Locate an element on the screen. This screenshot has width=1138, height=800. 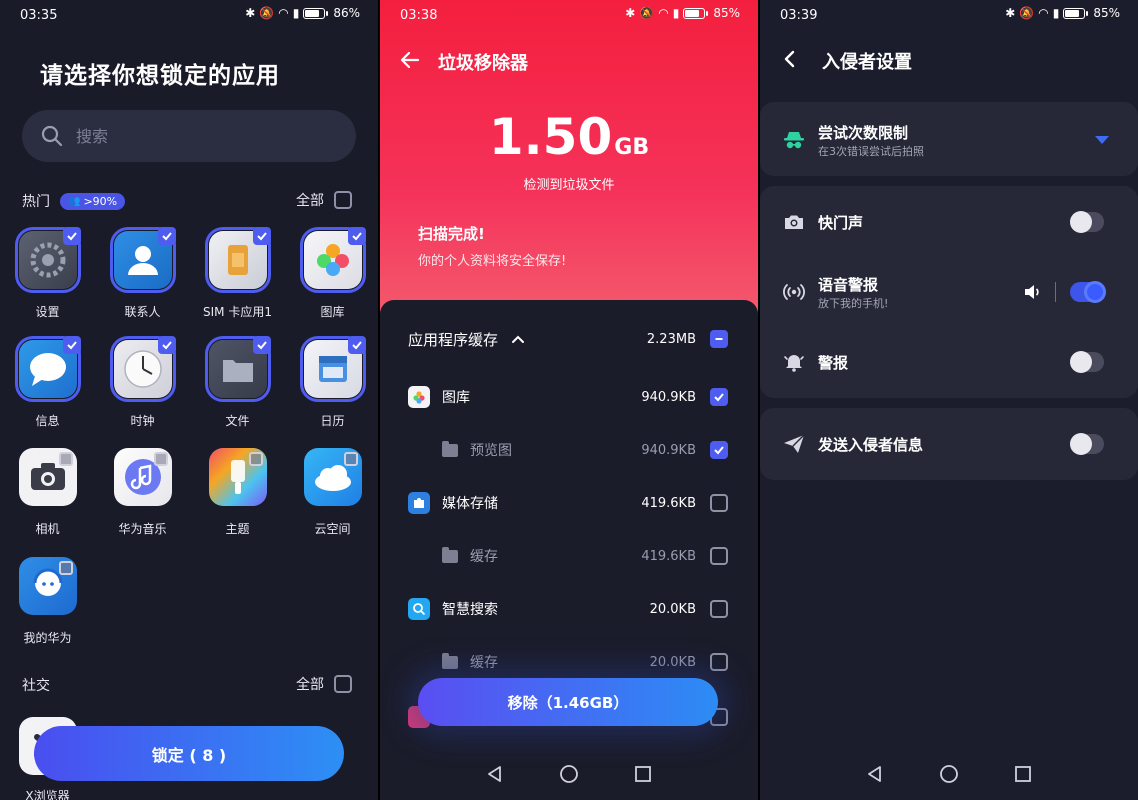
send-intruder-info-row: 发送入侵者信息 is located at coordinates (949, 444).